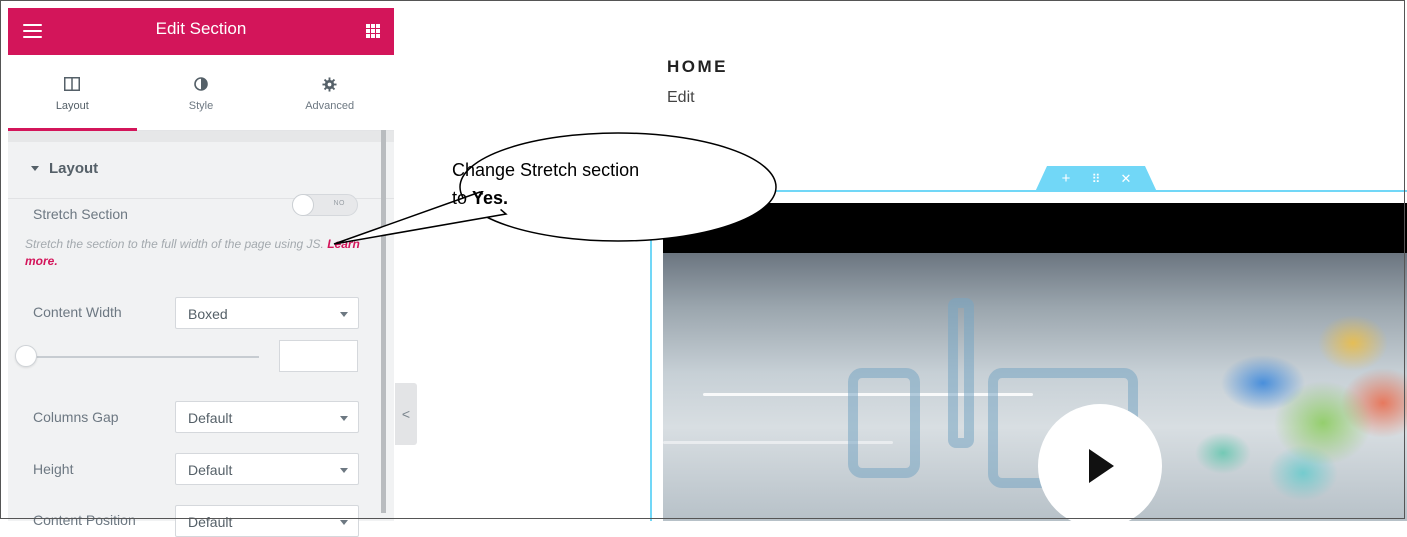  I want to click on caret-down-icon, so click(35, 168).